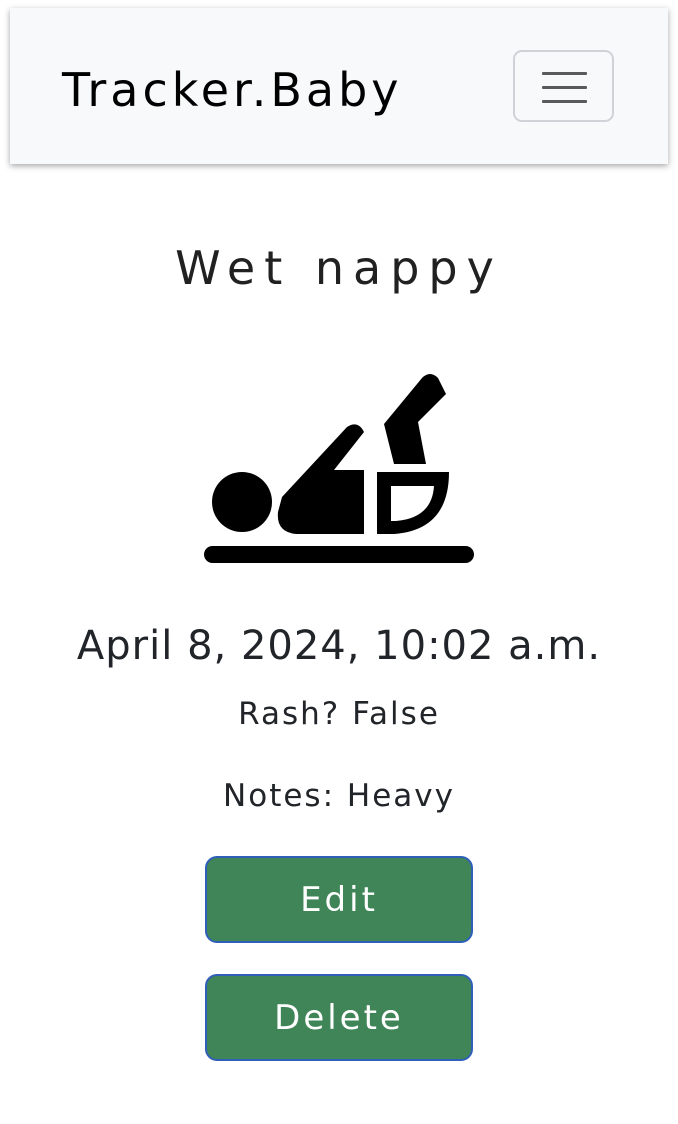 The height and width of the screenshot is (1124, 678). What do you see at coordinates (564, 73) in the screenshot?
I see `hamburger-menu-icon` at bounding box center [564, 73].